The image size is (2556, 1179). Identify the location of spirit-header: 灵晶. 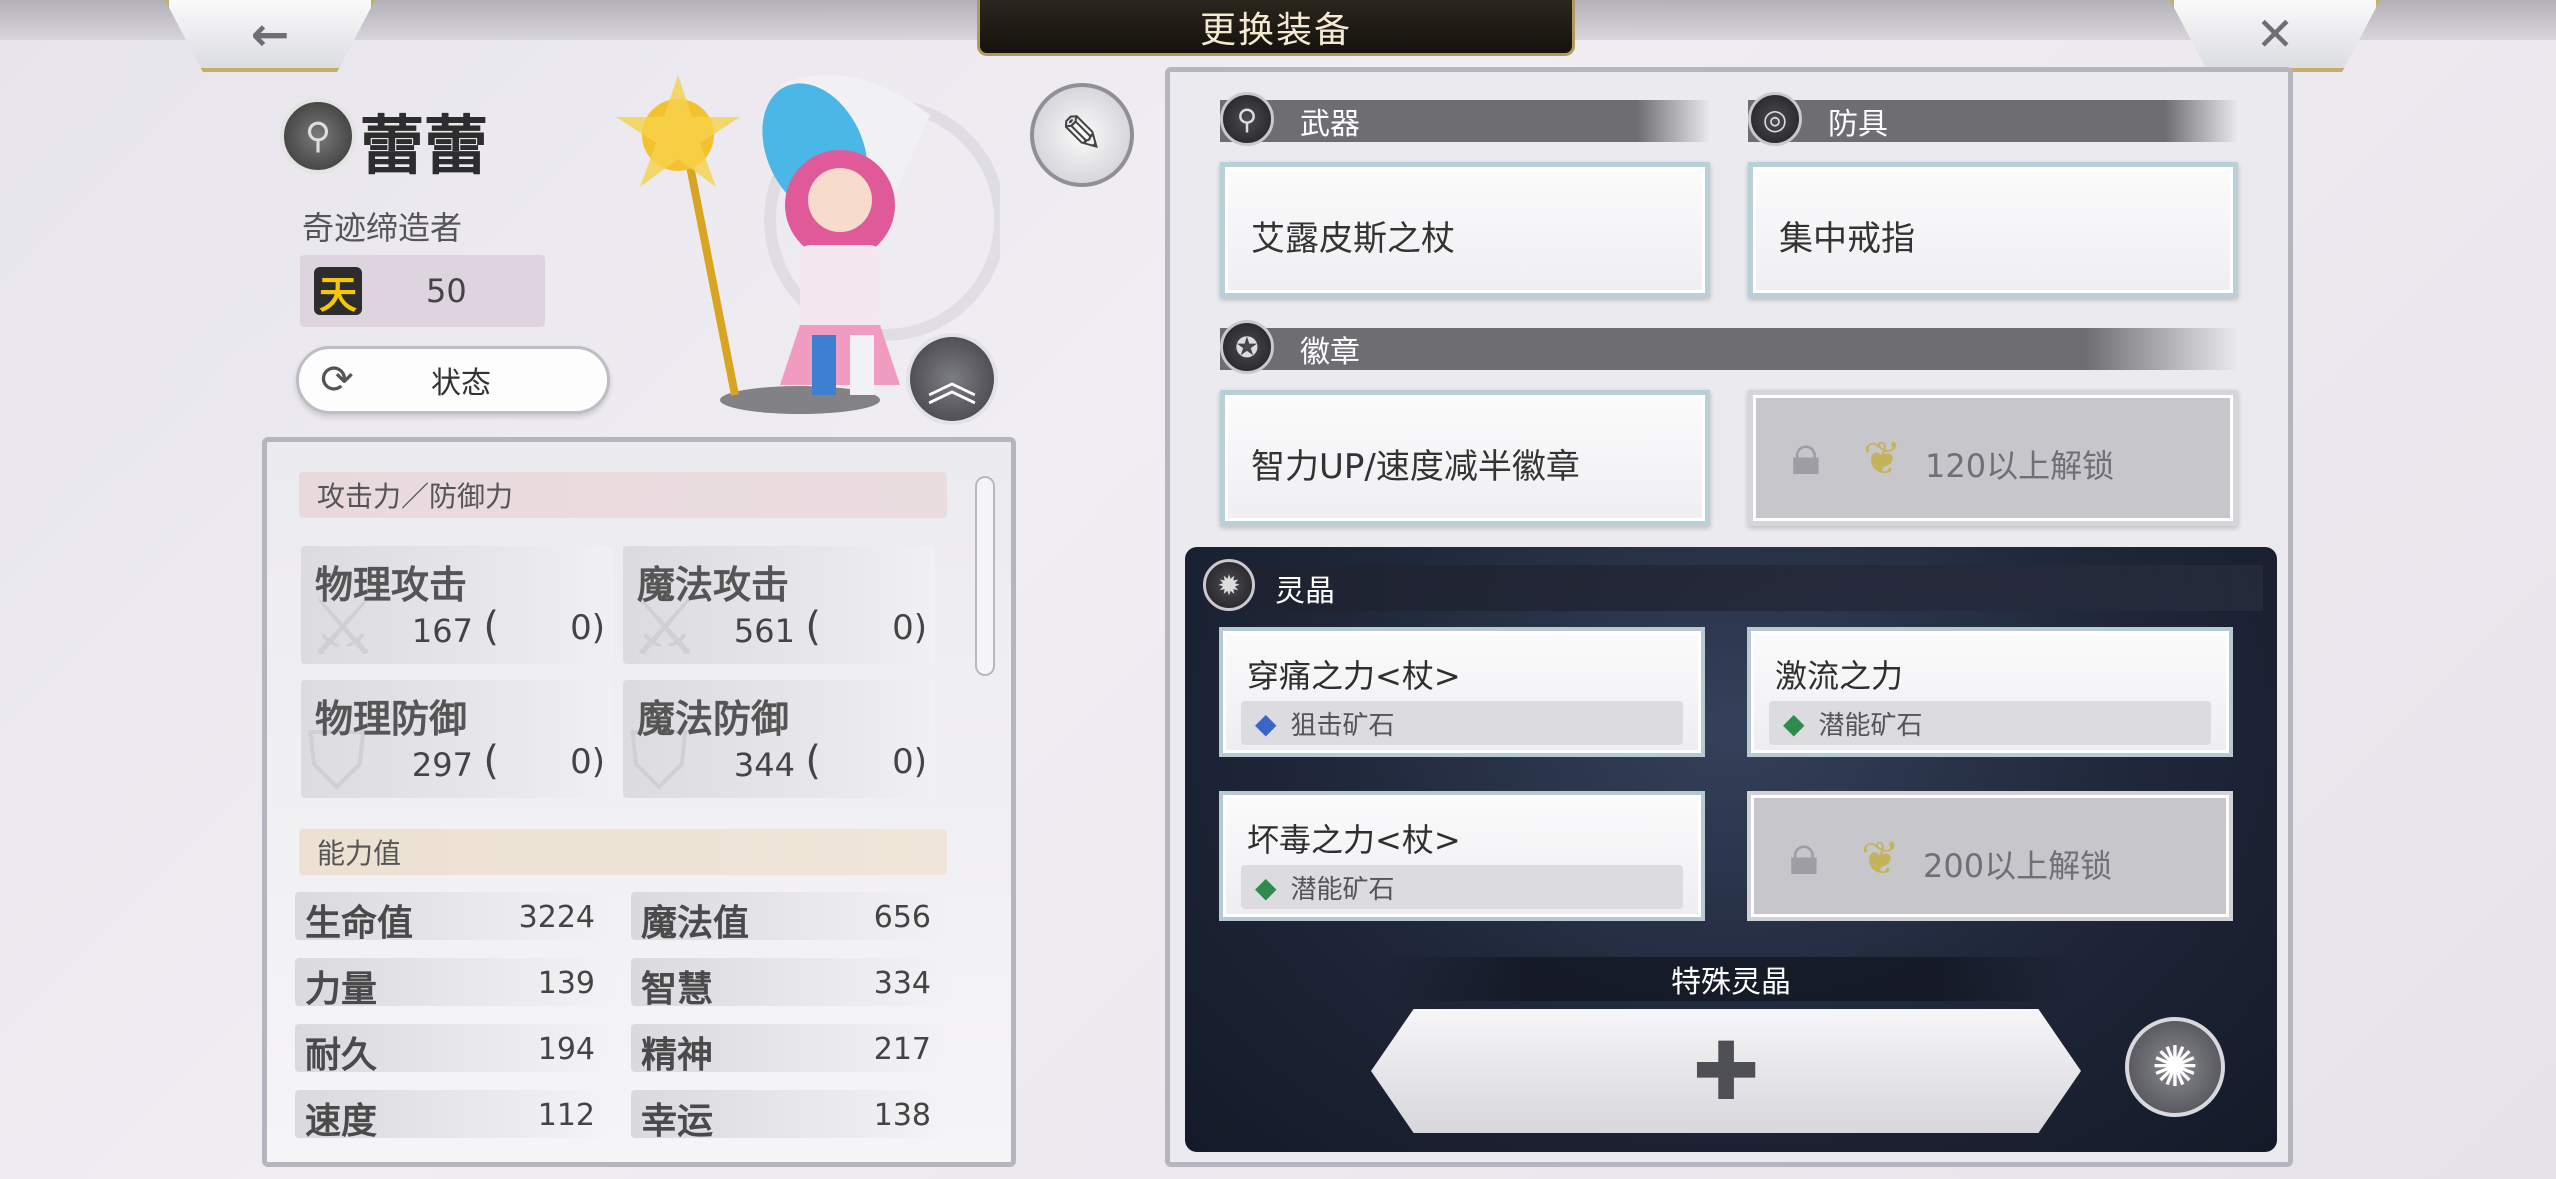
(1733, 588).